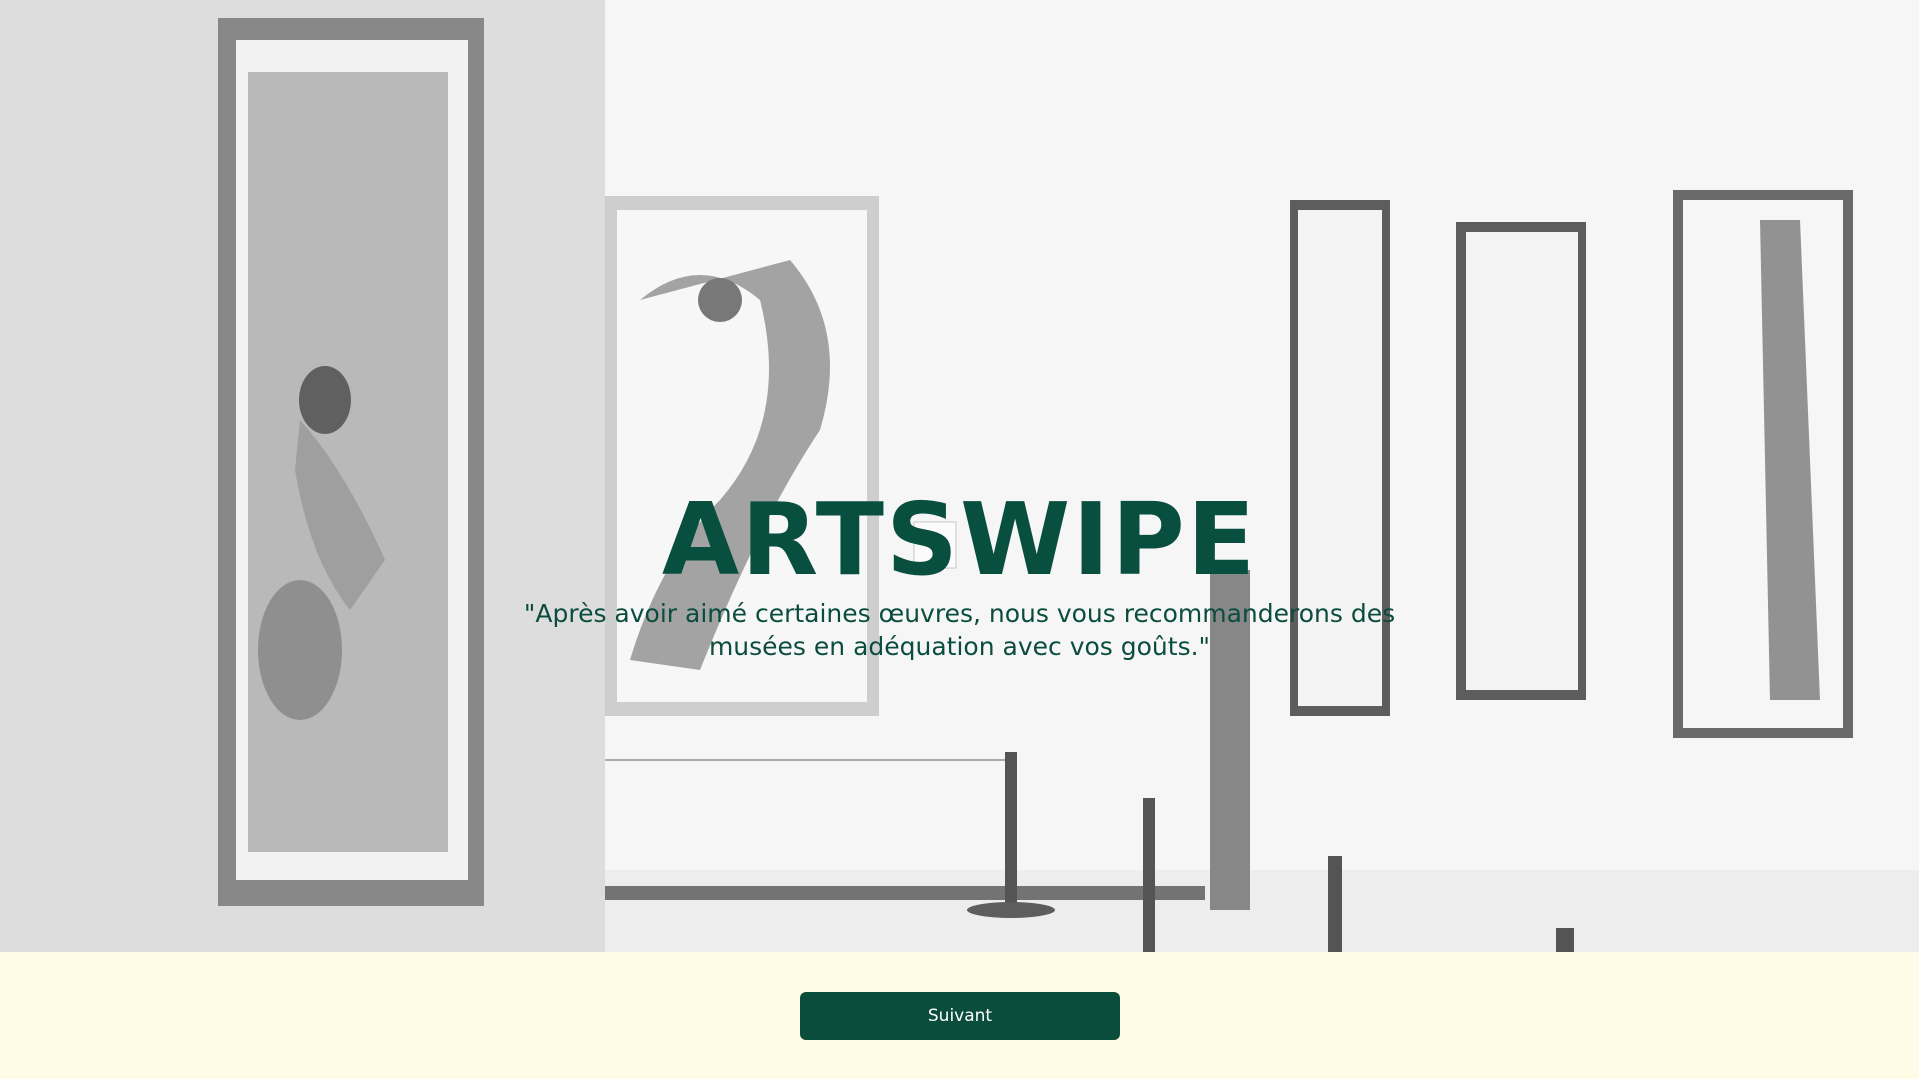  Describe the element at coordinates (960, 1016) in the screenshot. I see `next-button: Suivant` at that location.